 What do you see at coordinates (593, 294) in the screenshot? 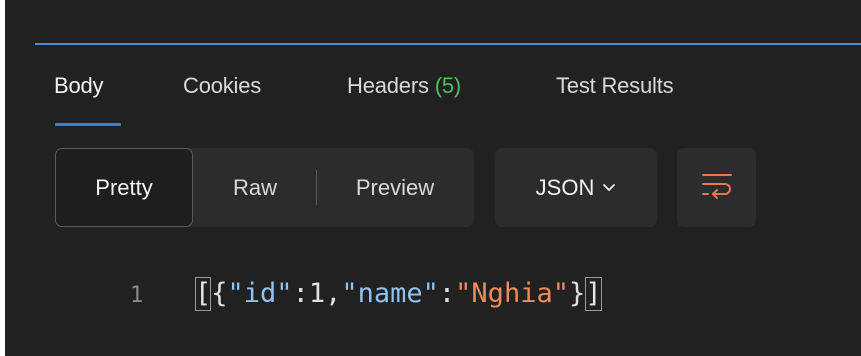
I see `close-bracket: ]` at bounding box center [593, 294].